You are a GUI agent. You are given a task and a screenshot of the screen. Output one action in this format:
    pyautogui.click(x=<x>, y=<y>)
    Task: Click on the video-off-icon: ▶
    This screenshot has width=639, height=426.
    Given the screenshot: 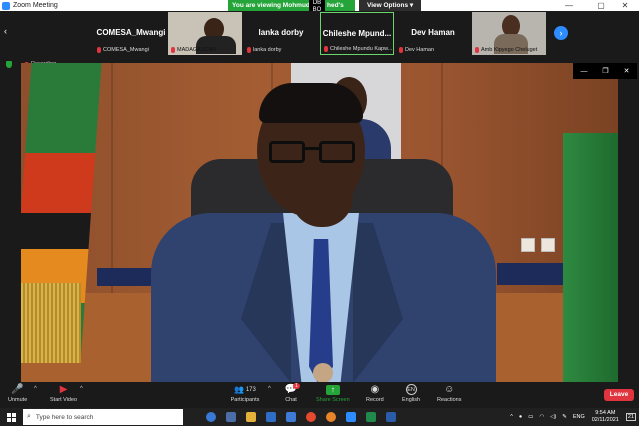 What is the action you would take?
    pyautogui.click(x=63, y=389)
    